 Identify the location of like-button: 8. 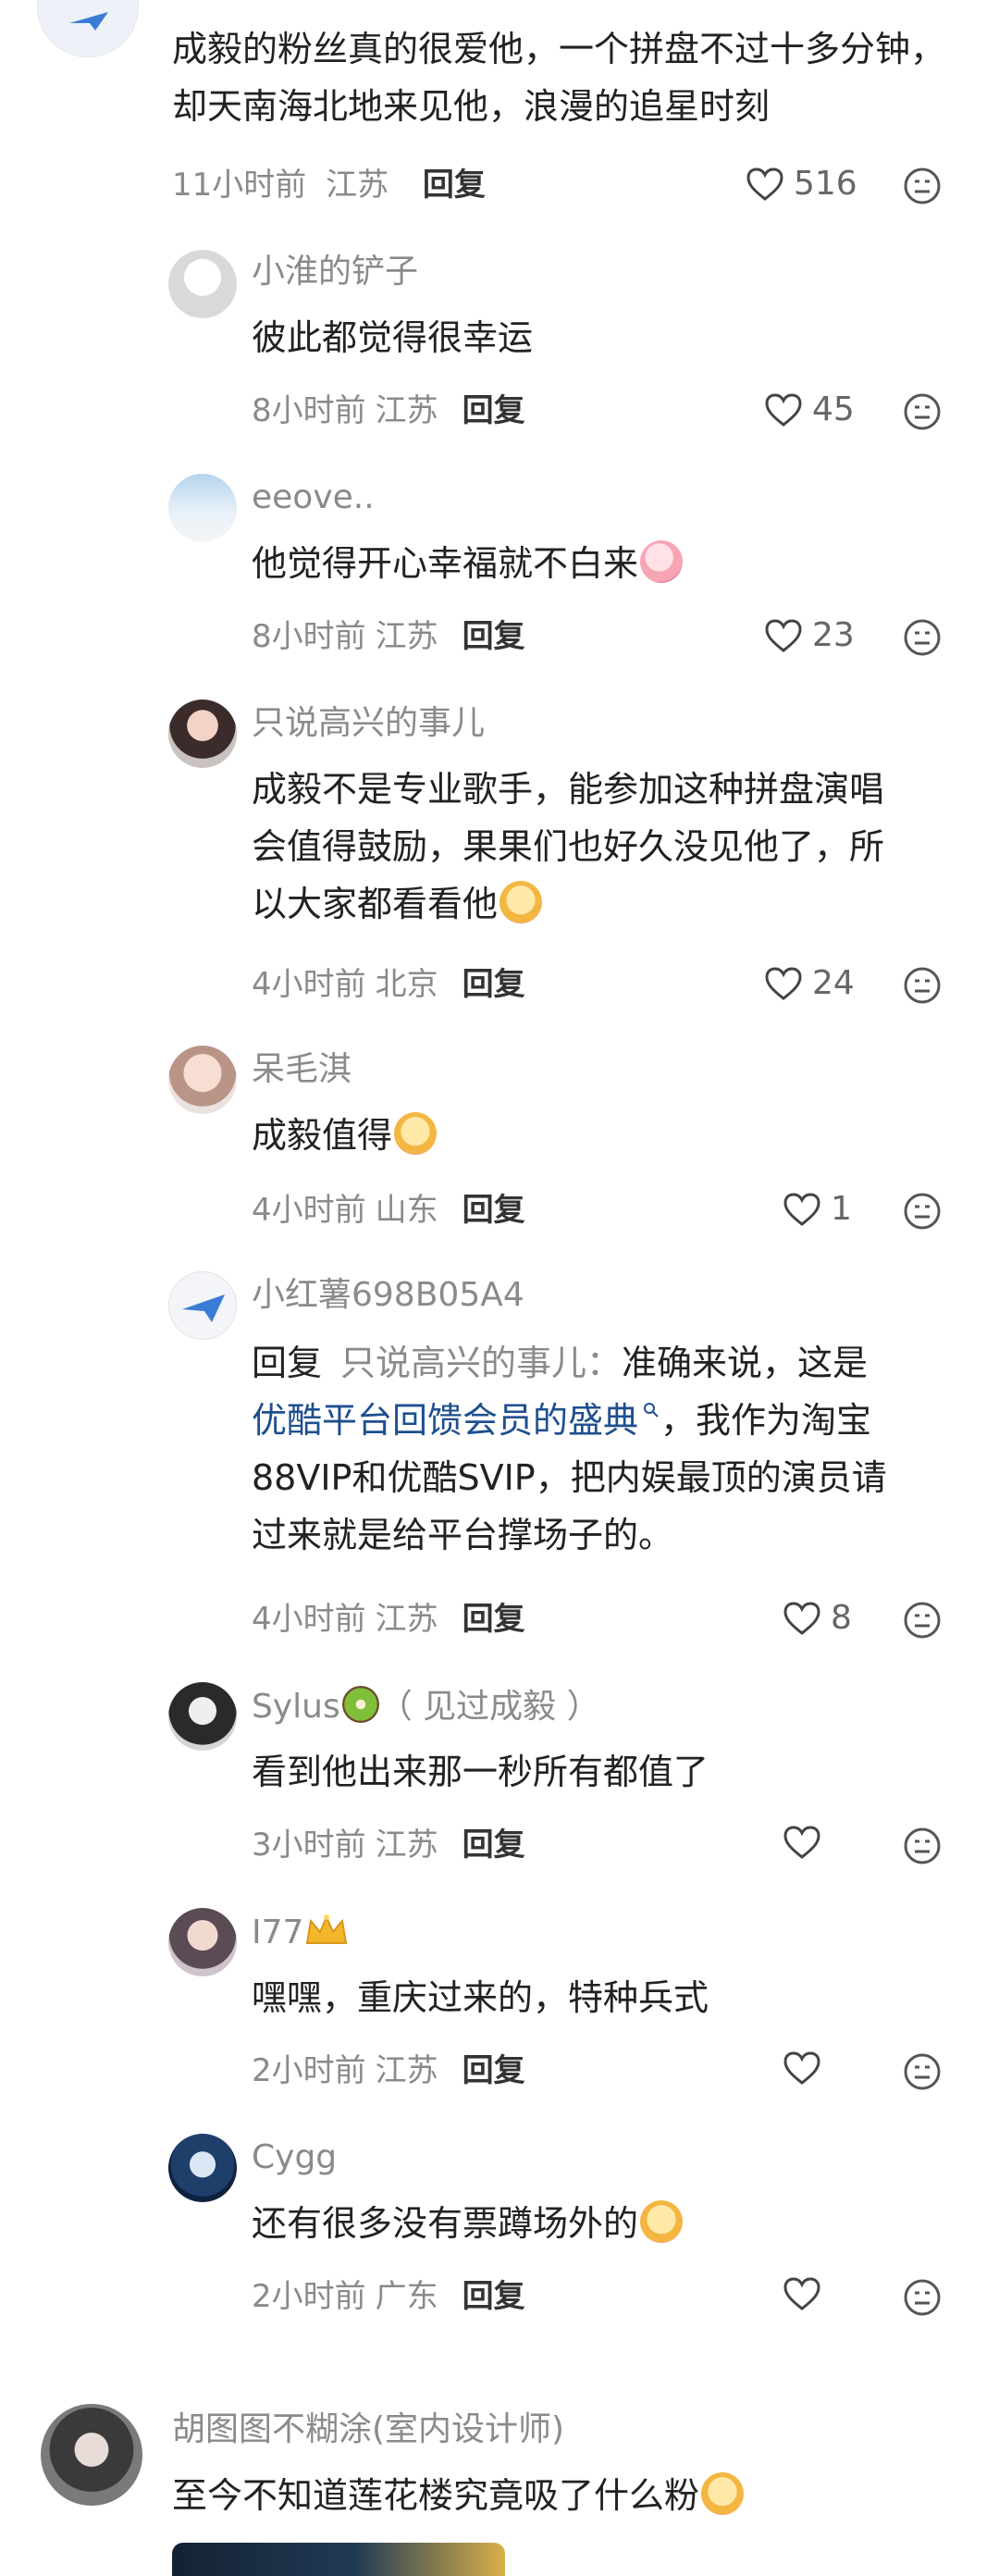
(818, 1618).